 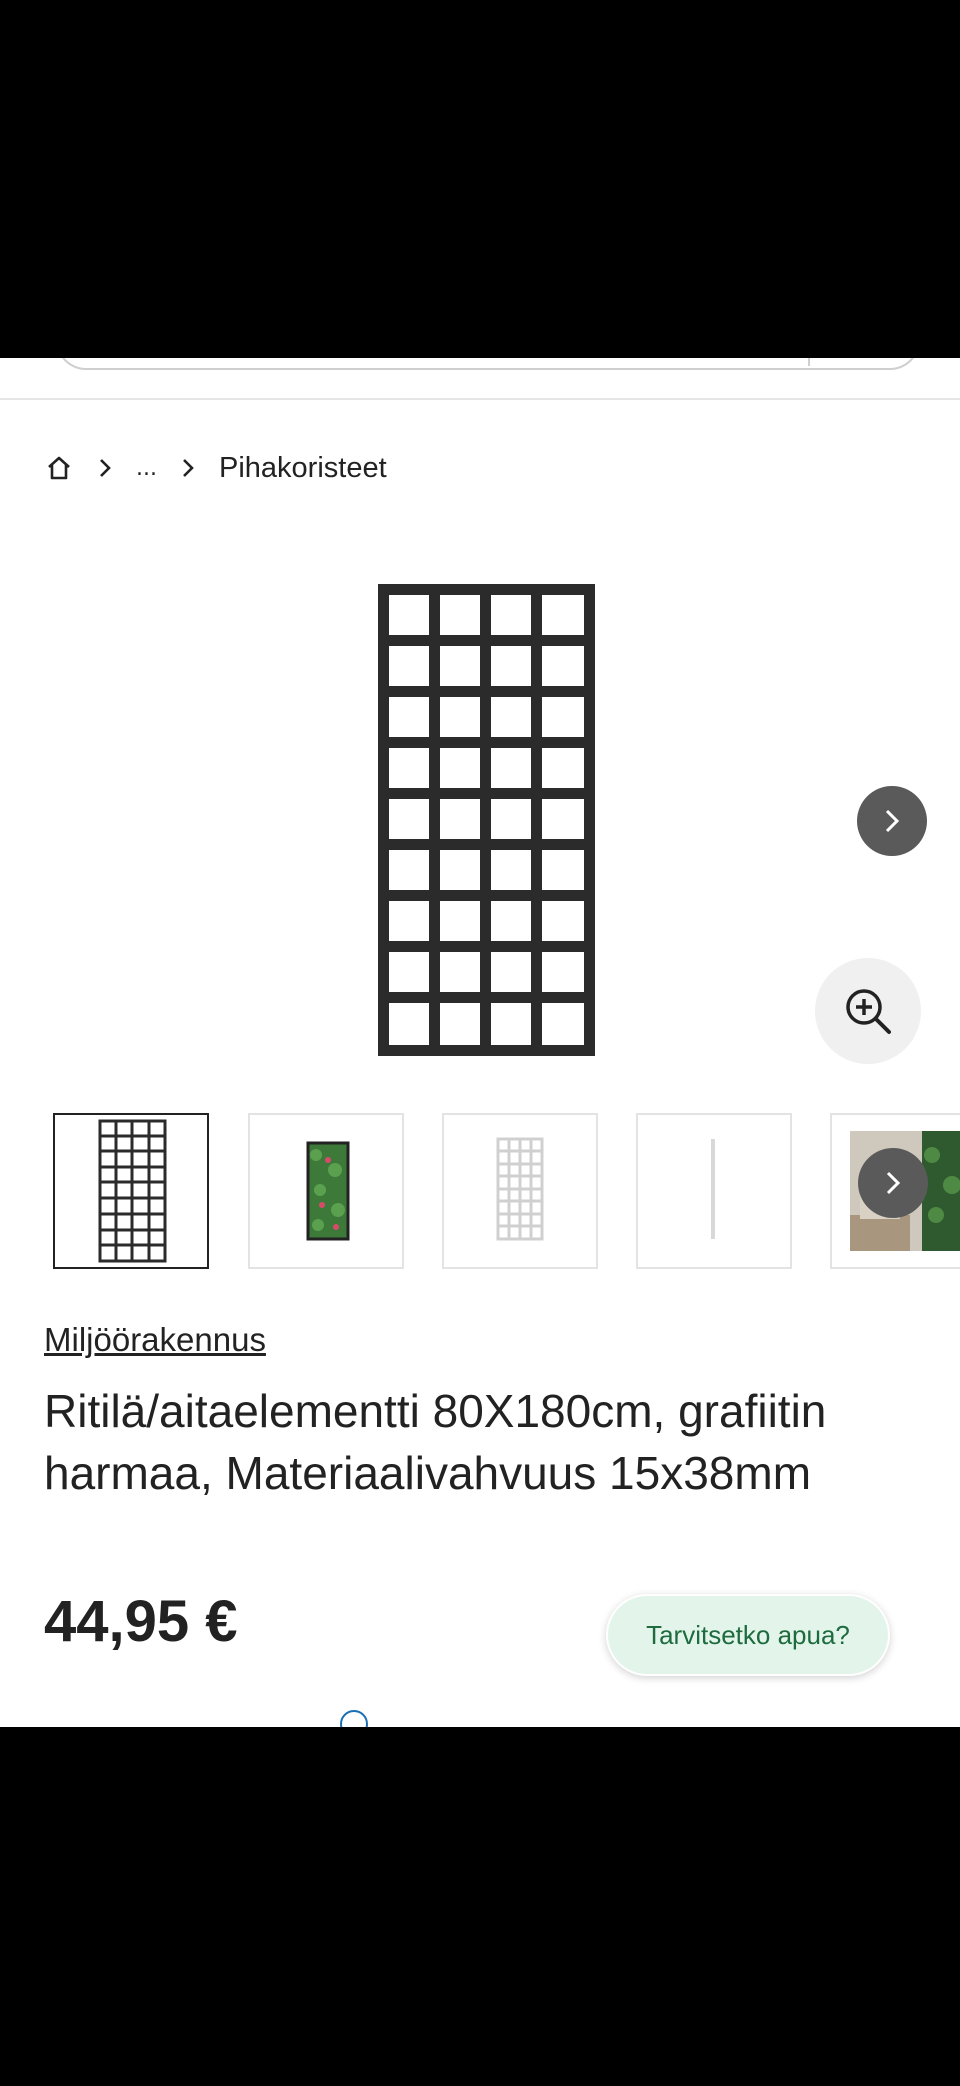 I want to click on search-divider, so click(x=809, y=362).